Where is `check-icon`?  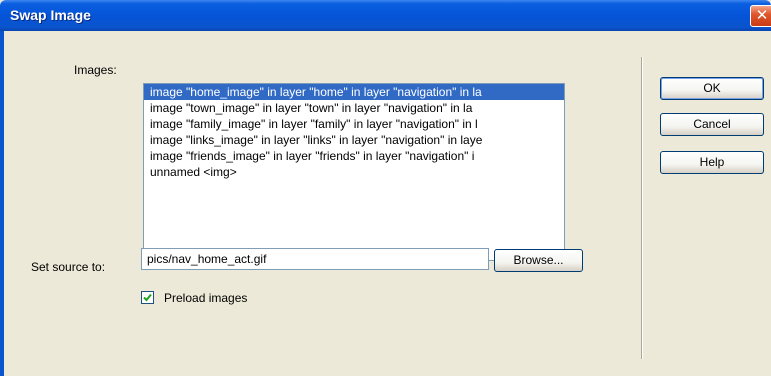
check-icon is located at coordinates (147, 297).